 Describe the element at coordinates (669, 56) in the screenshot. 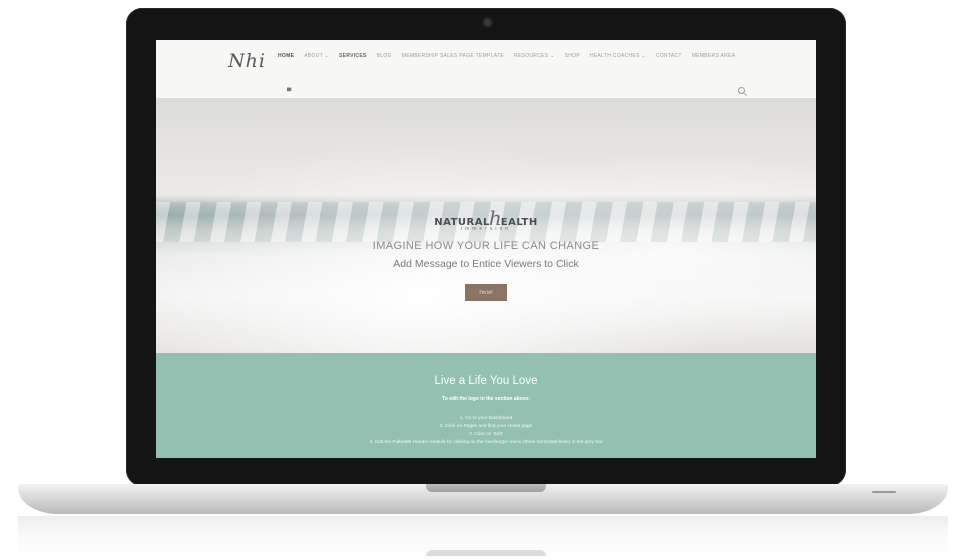

I see `nav-contact: CONTACT` at that location.